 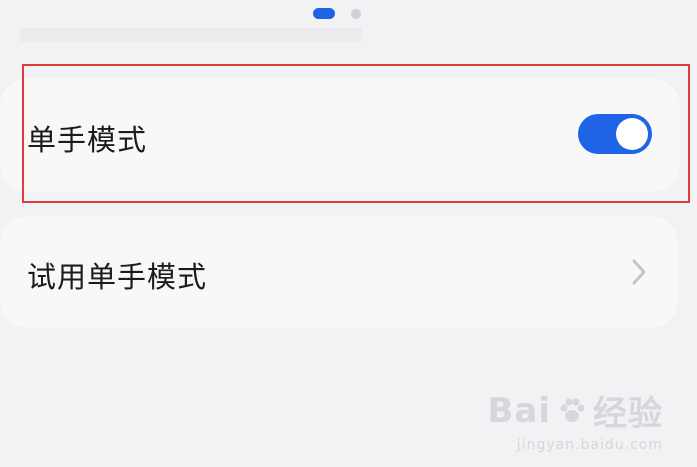 What do you see at coordinates (87, 140) in the screenshot?
I see `one-hand-mode-label: 单手模式` at bounding box center [87, 140].